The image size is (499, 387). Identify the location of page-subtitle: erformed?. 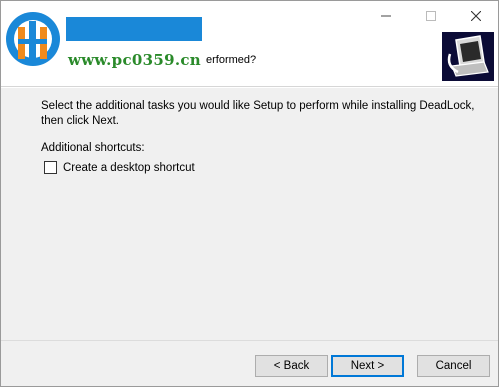
(231, 60).